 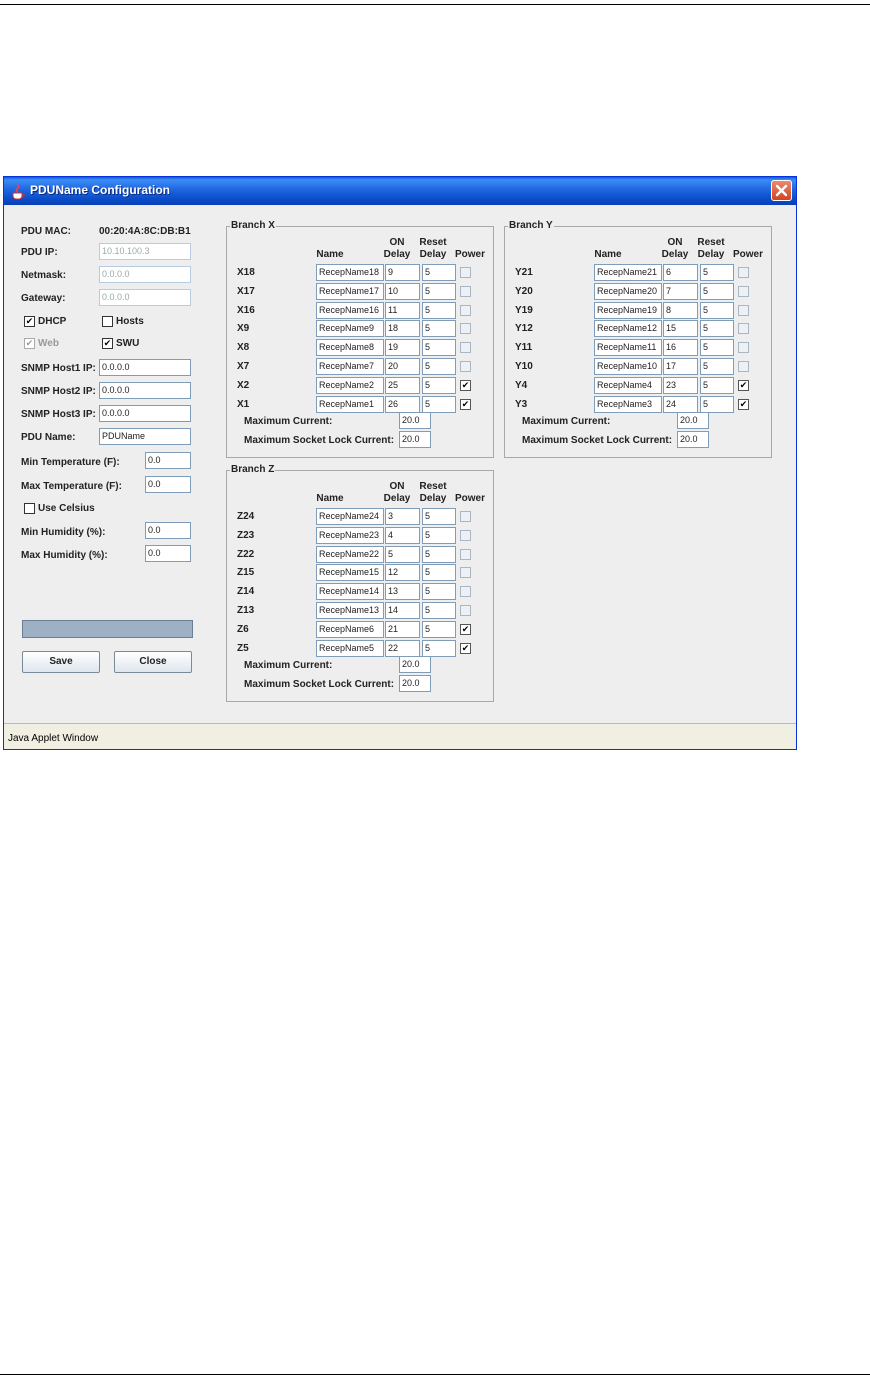 What do you see at coordinates (781, 190) in the screenshot?
I see `window-close-button` at bounding box center [781, 190].